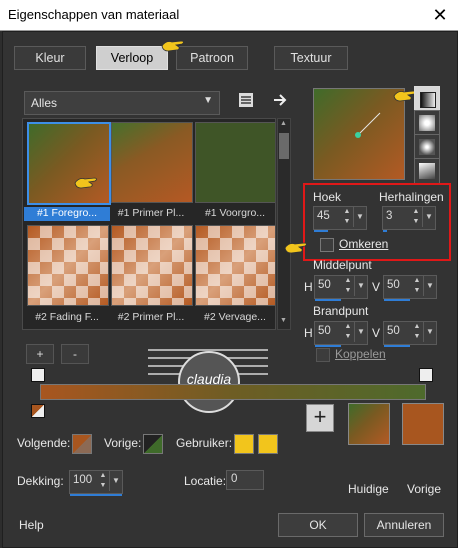  Describe the element at coordinates (426, 375) in the screenshot. I see `opacity-stop-right` at that location.